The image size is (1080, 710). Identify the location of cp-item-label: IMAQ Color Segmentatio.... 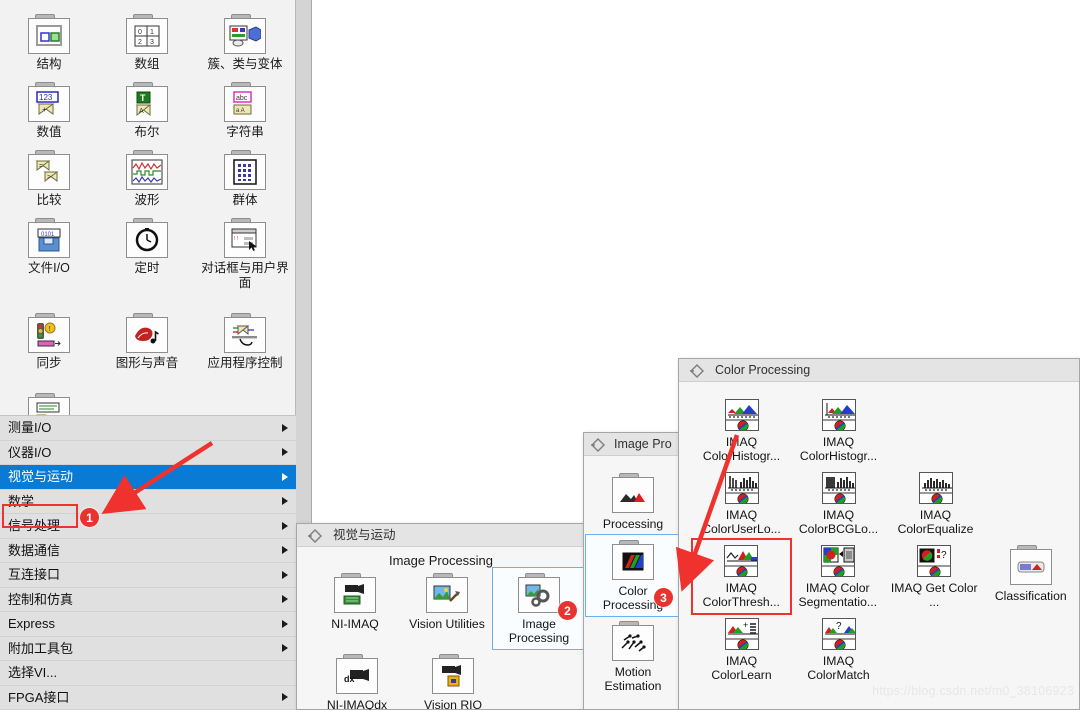
(838, 595).